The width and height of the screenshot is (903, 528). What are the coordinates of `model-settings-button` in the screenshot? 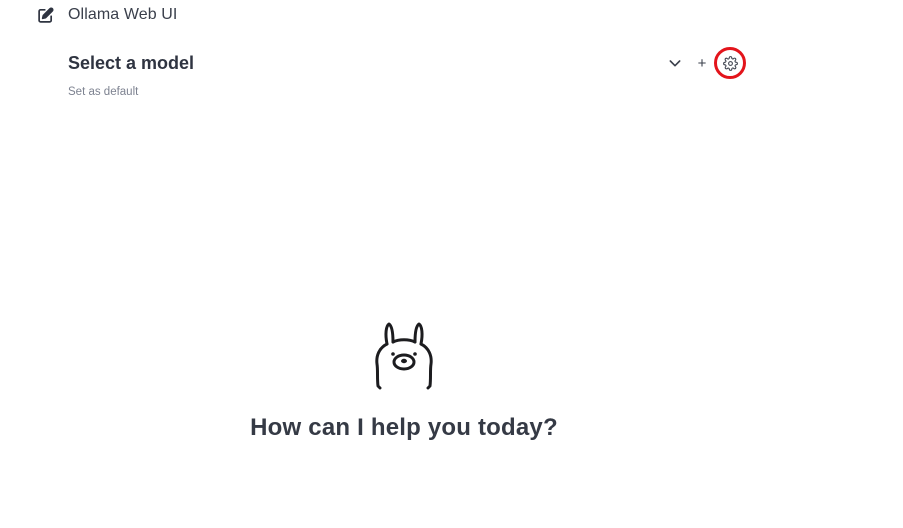 It's located at (730, 63).